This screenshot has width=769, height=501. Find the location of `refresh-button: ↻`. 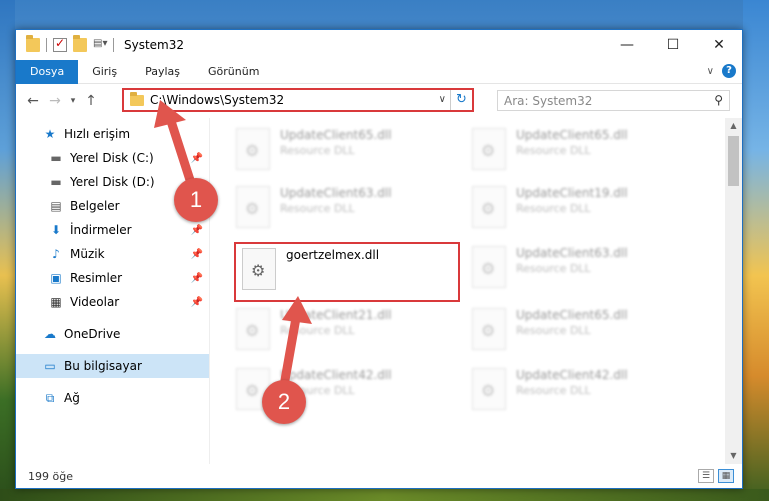

refresh-button: ↻ is located at coordinates (461, 100).